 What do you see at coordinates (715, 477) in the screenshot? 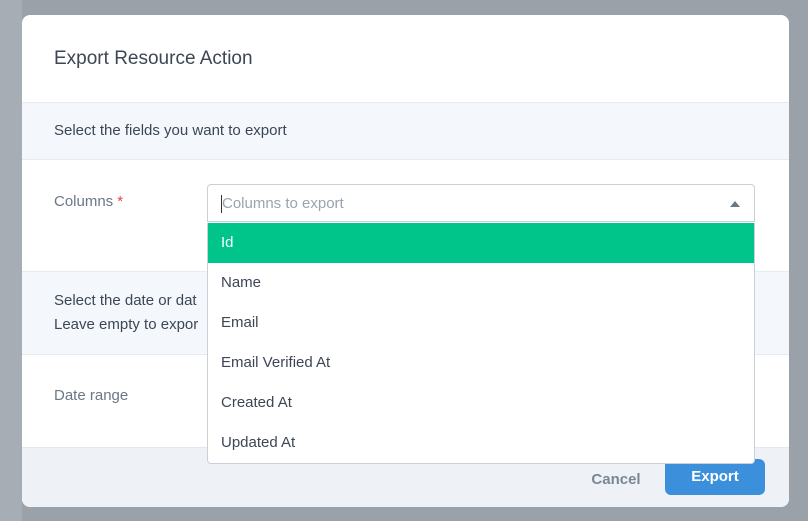
I see `export-button: Export` at bounding box center [715, 477].